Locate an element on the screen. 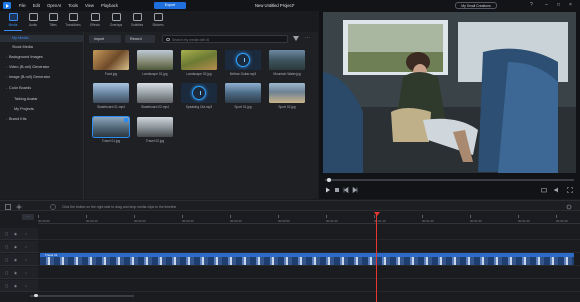  sidebar-item-talking-avatar: Talking Avatar is located at coordinates (26, 99).